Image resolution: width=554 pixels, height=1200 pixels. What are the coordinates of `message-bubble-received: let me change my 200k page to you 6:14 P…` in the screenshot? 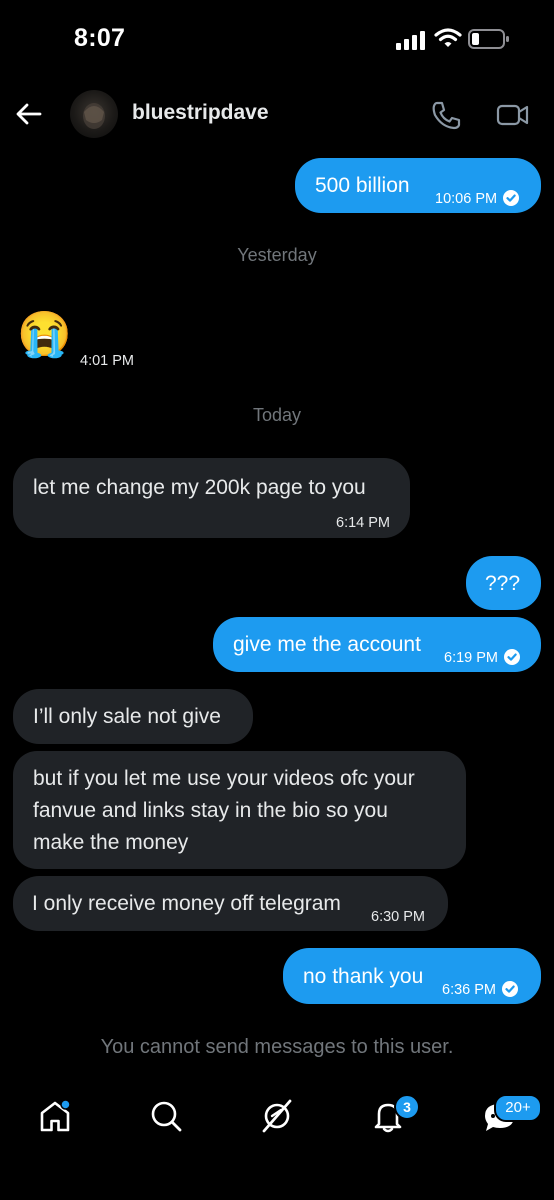 It's located at (211, 498).